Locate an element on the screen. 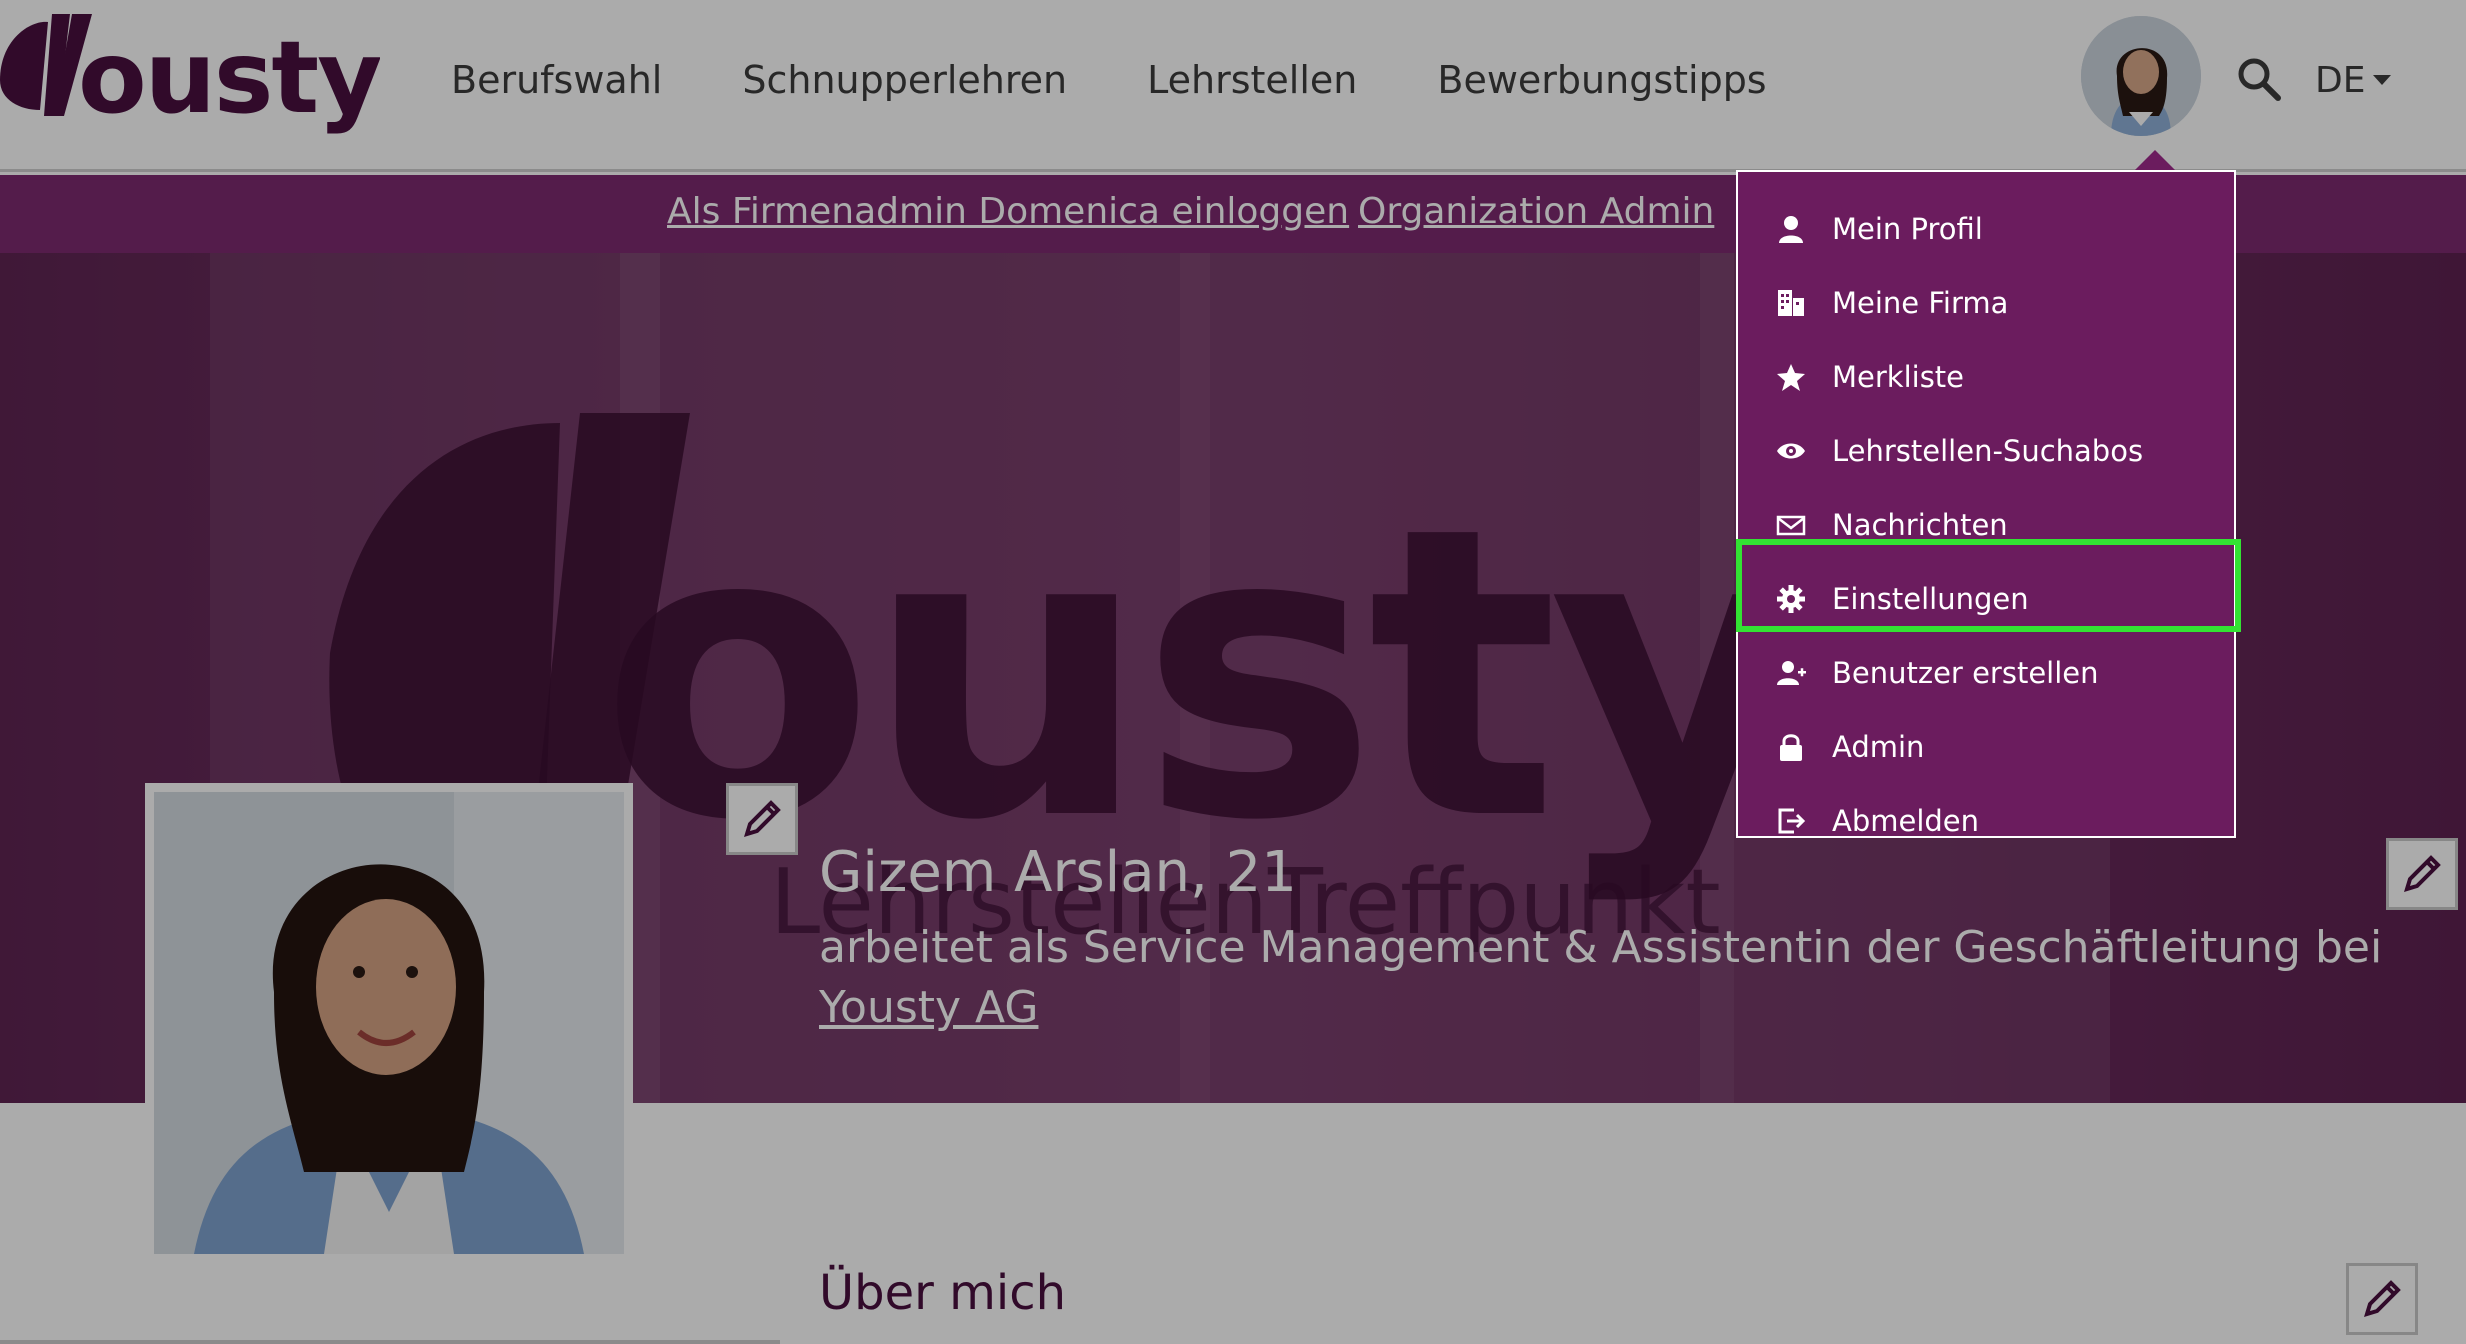  menu-label: Meine Firma is located at coordinates (1920, 303).